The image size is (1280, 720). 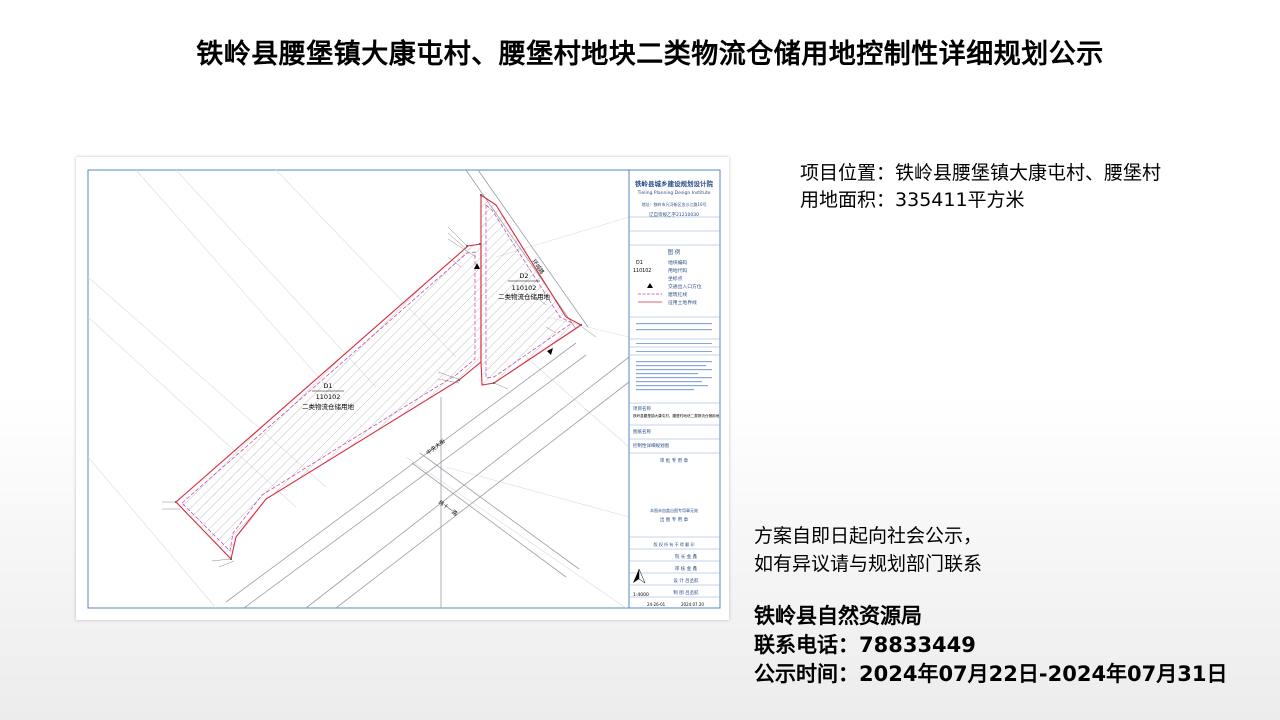 What do you see at coordinates (448, 508) in the screenshot?
I see `road-label-road-11: 纬十一路` at bounding box center [448, 508].